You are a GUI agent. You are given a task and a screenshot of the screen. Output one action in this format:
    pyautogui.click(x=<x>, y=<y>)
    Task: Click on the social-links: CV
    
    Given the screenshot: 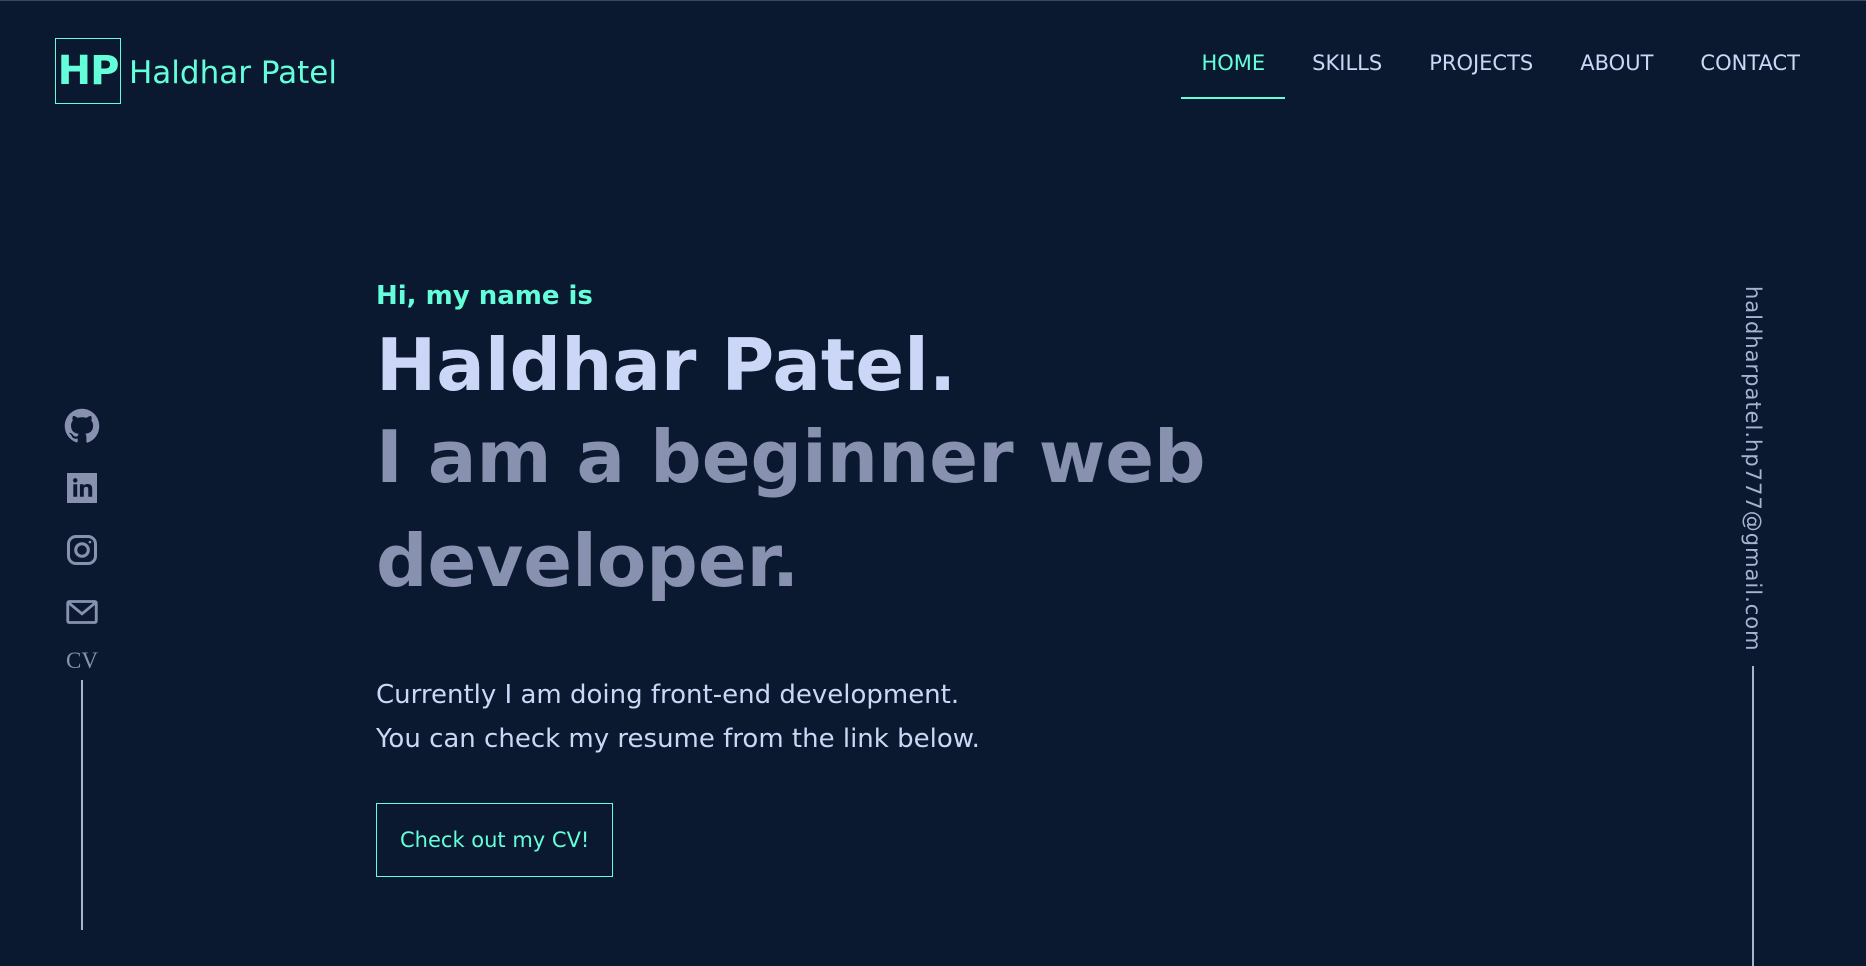 What is the action you would take?
    pyautogui.click(x=82, y=668)
    